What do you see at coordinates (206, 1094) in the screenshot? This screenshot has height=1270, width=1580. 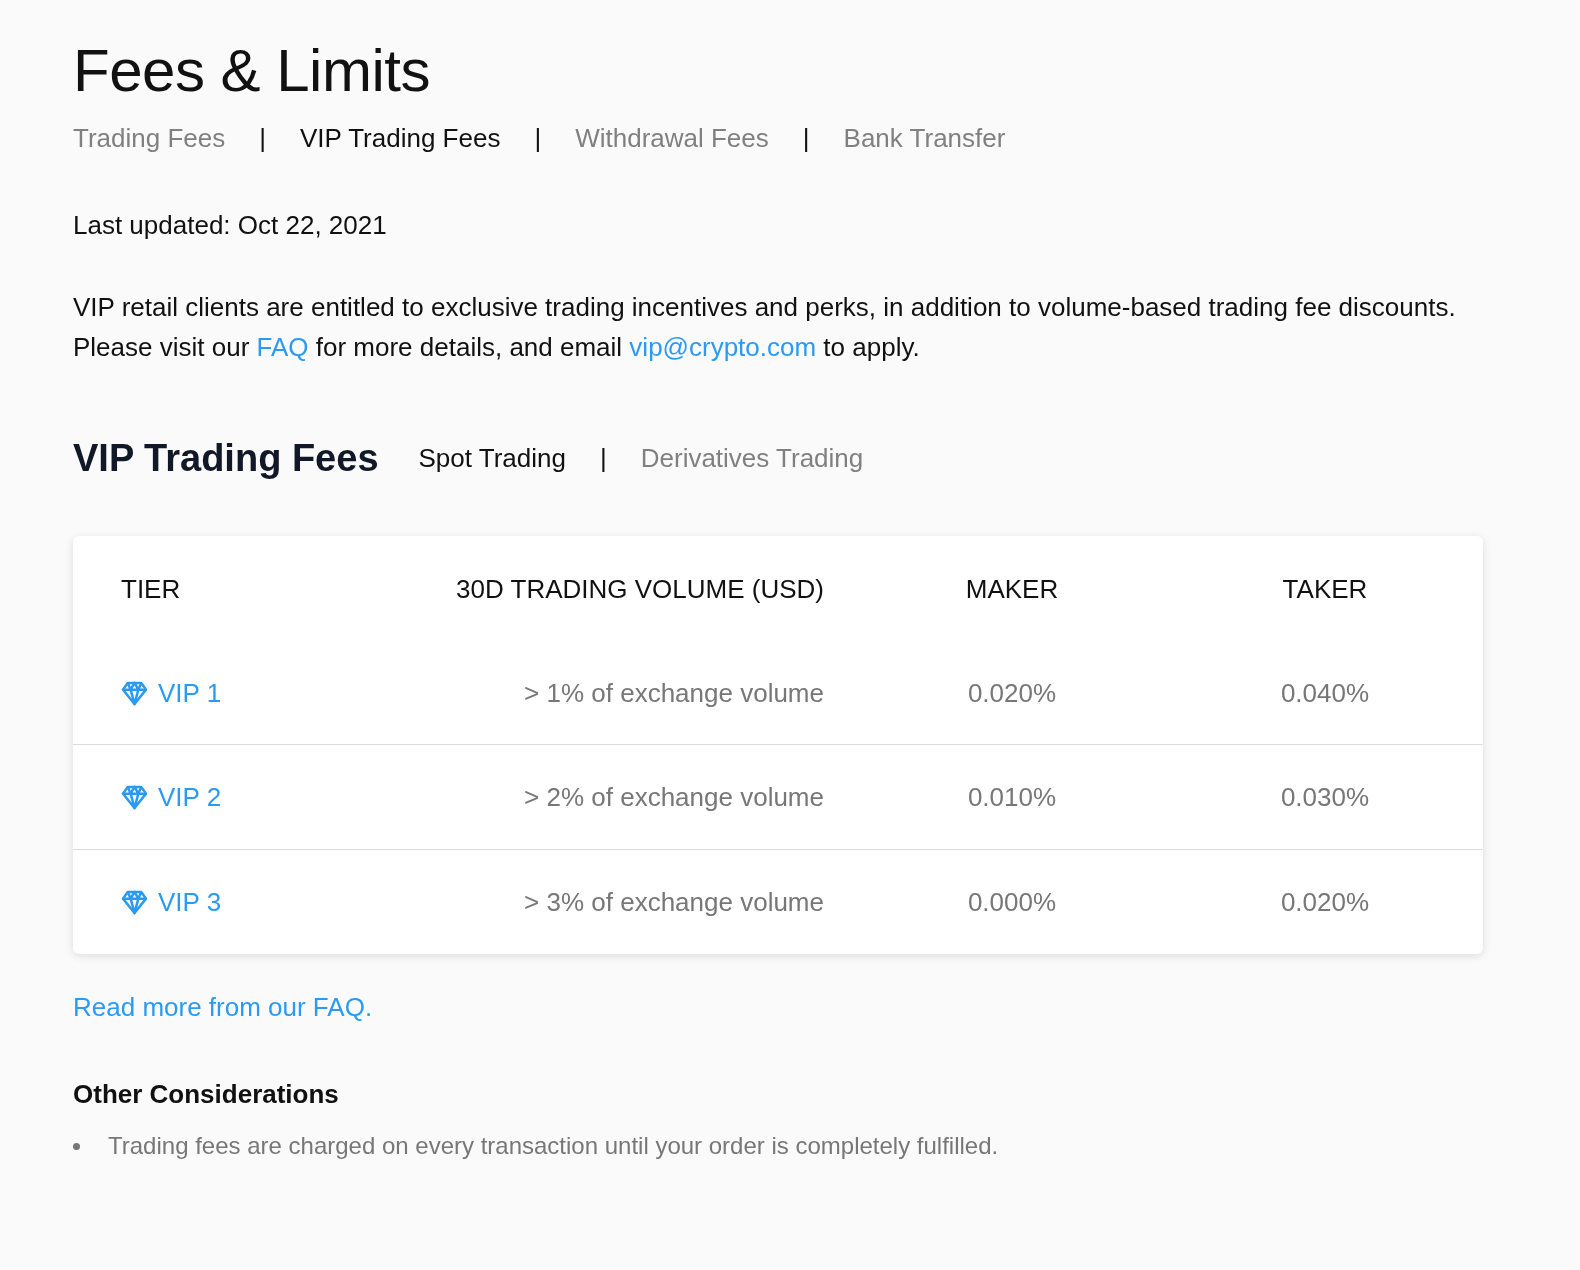 I see `subsection-title: Other Considerations` at bounding box center [206, 1094].